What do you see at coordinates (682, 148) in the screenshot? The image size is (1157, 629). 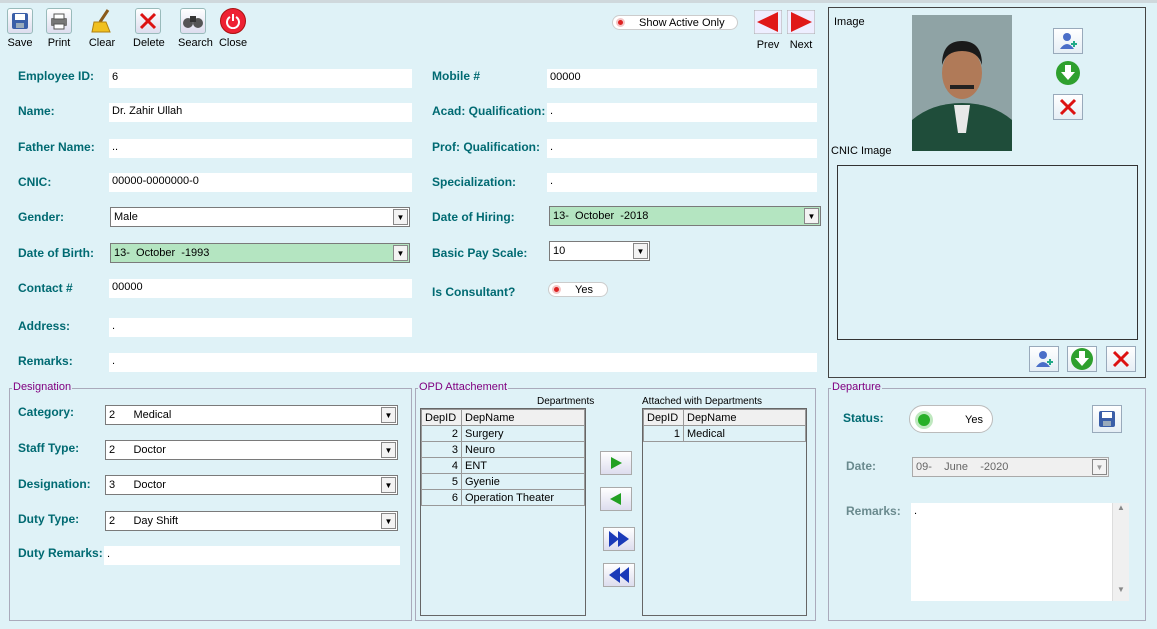 I see `prof-qualification-field: .` at bounding box center [682, 148].